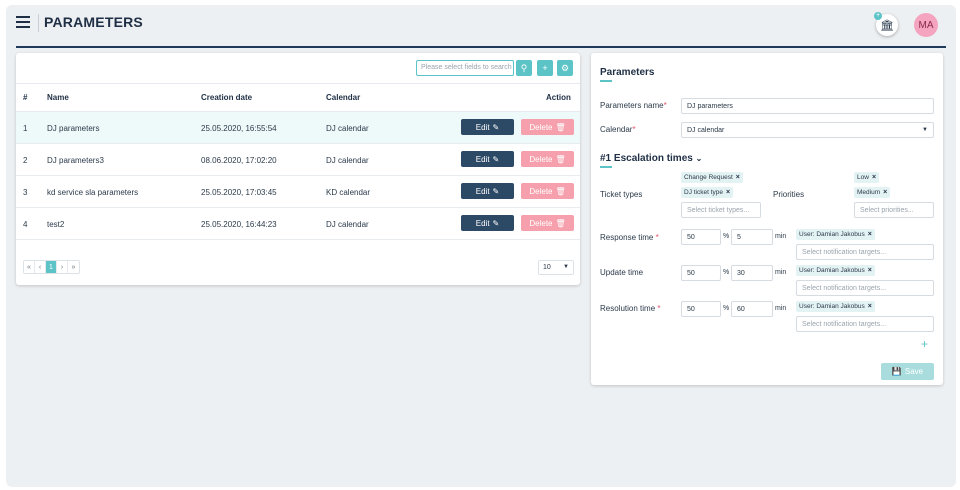 The image size is (960, 490). What do you see at coordinates (701, 237) in the screenshot?
I see `response-percent-input: 50` at bounding box center [701, 237].